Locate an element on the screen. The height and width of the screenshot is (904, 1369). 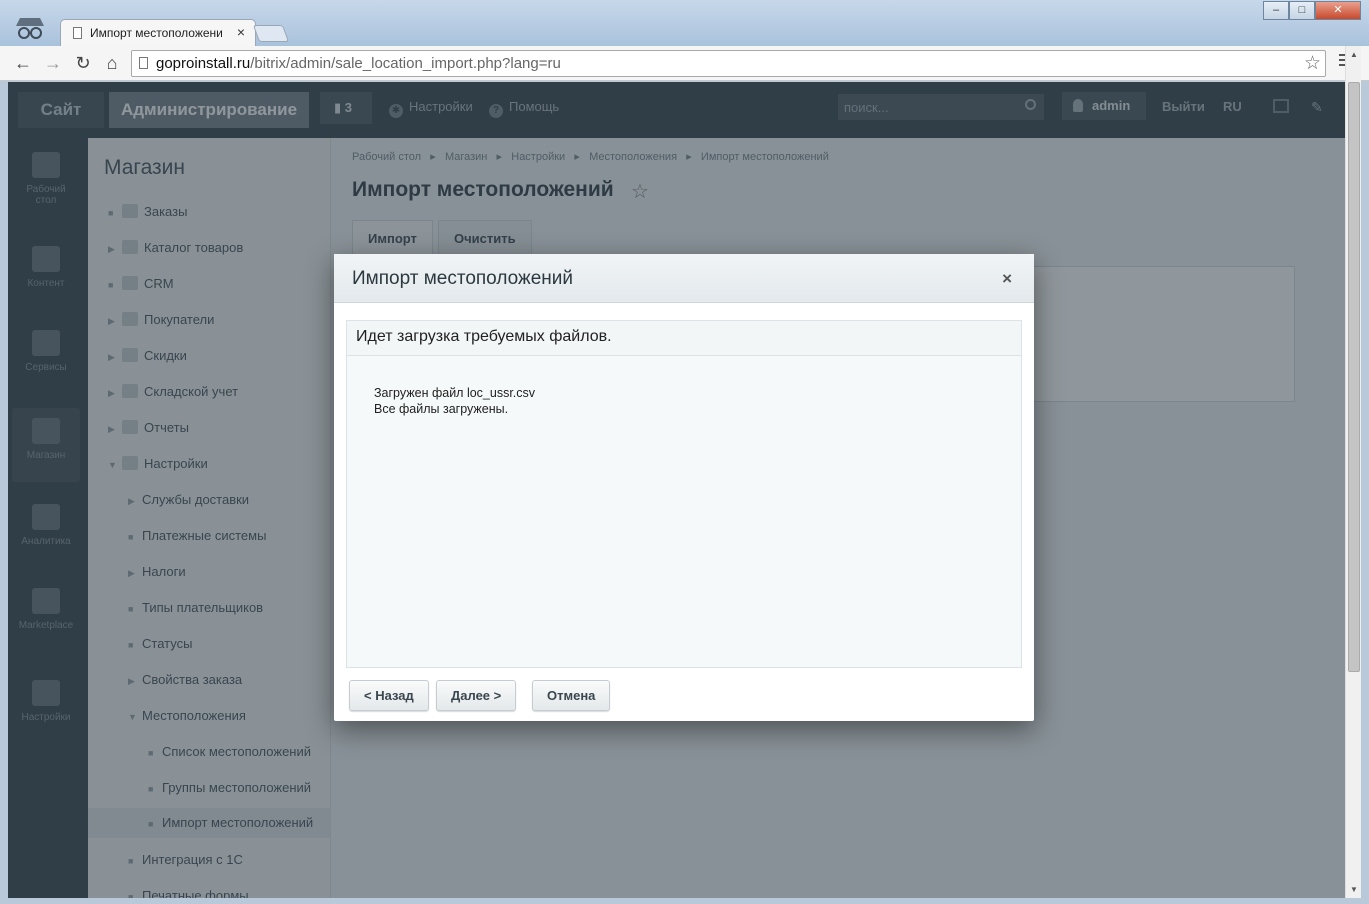
tab-title: Импорт местоположени is located at coordinates (156, 33).